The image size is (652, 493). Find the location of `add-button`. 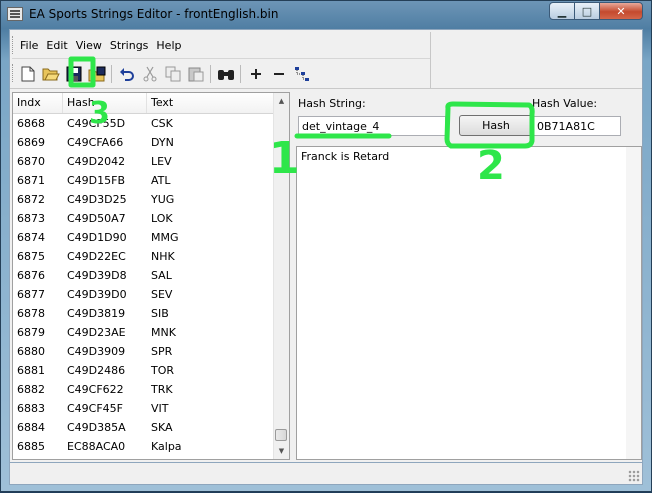

add-button is located at coordinates (255, 74).